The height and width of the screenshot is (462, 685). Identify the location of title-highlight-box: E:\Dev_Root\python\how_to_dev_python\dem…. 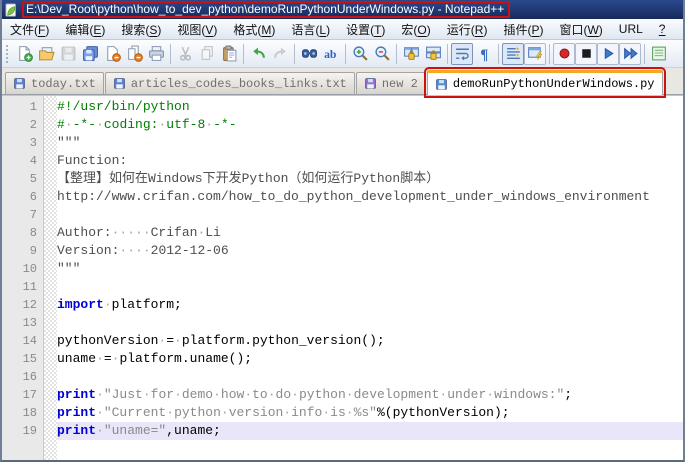
(266, 9).